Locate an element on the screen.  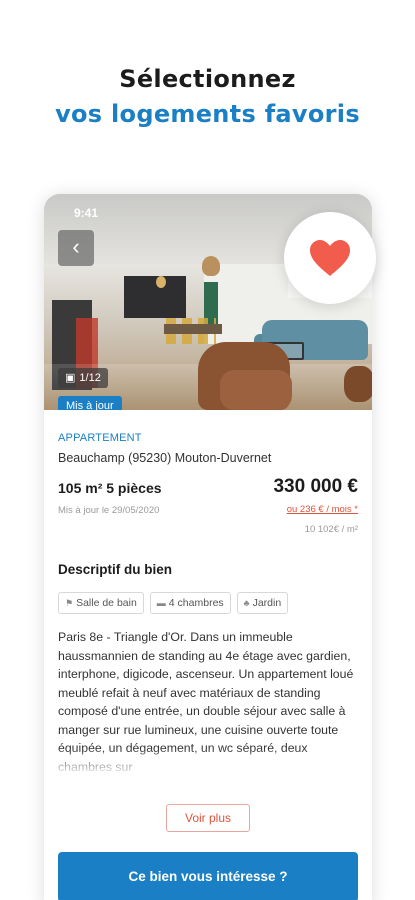
photo-counter-text: 1/12 is located at coordinates (90, 378).